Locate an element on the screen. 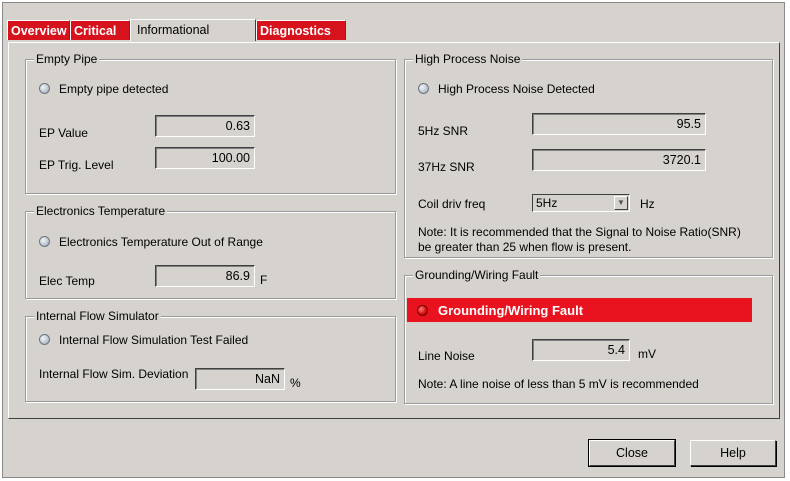 Image resolution: width=790 pixels, height=481 pixels. line-noise-unit: mV is located at coordinates (647, 354).